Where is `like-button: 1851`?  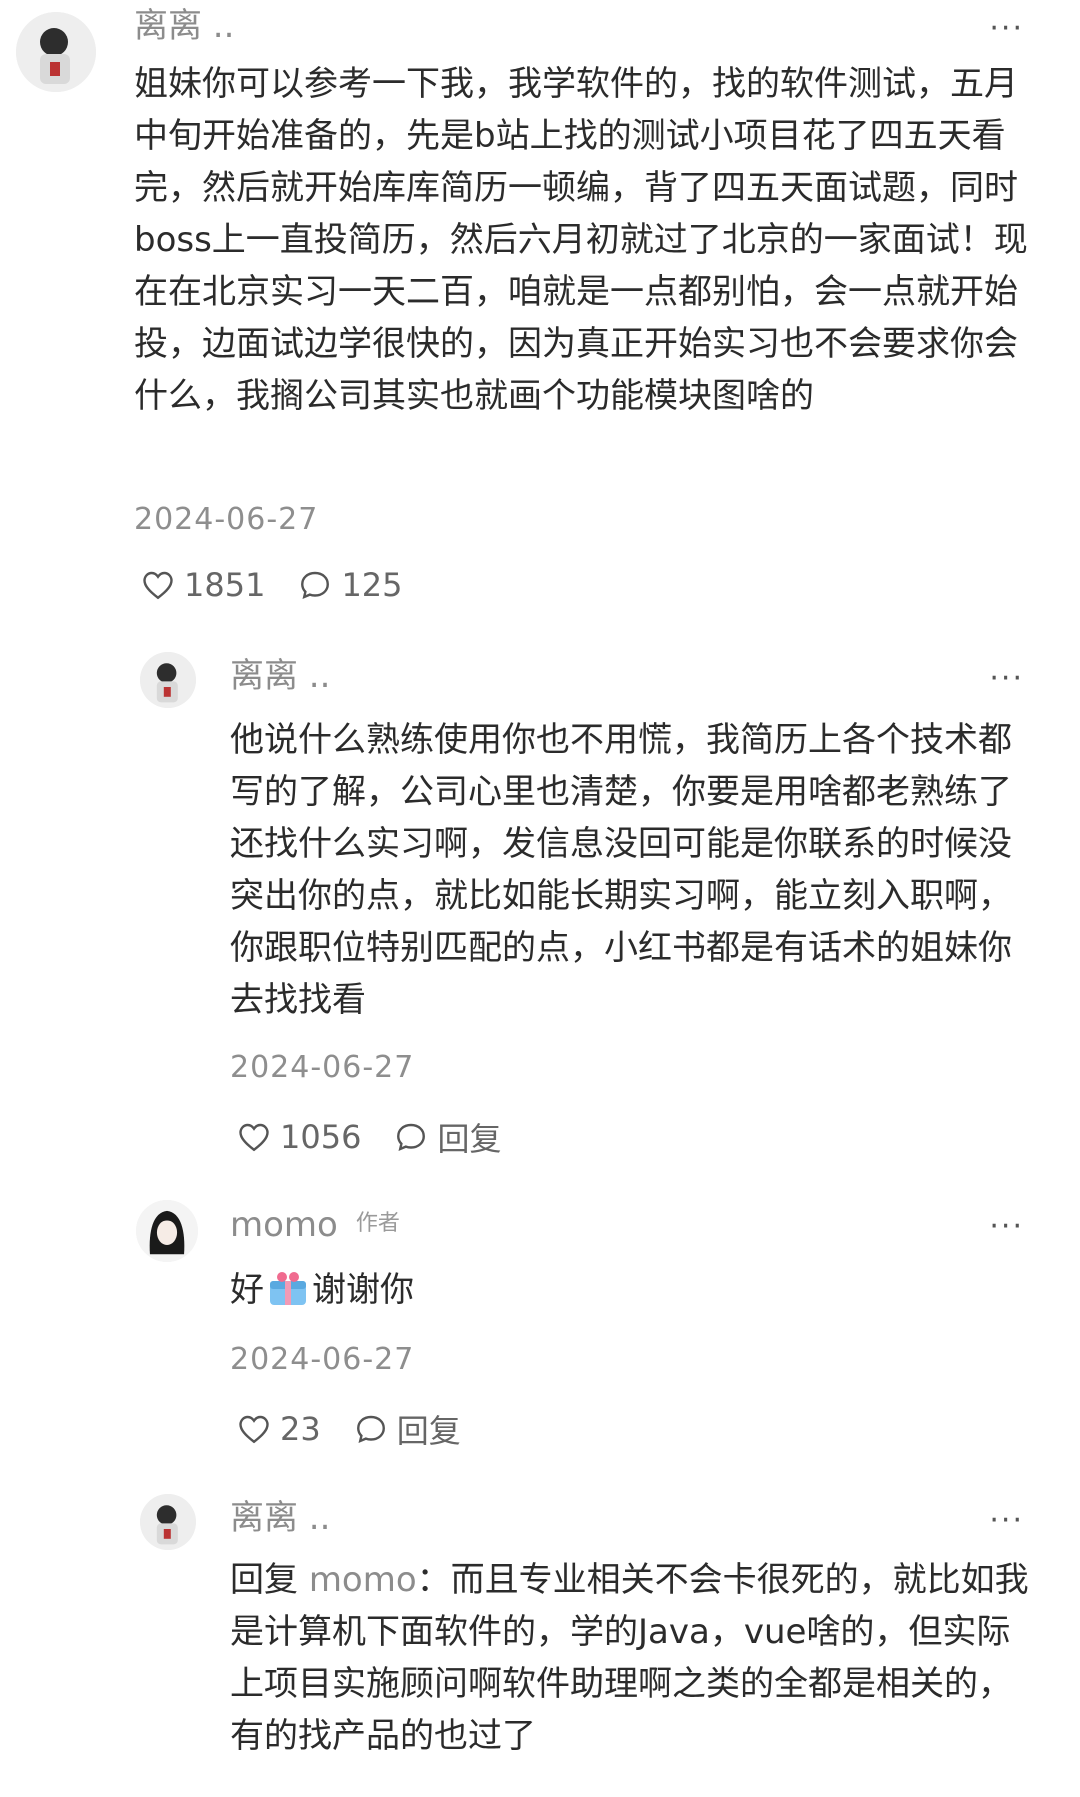
like-button: 1851 is located at coordinates (202, 585).